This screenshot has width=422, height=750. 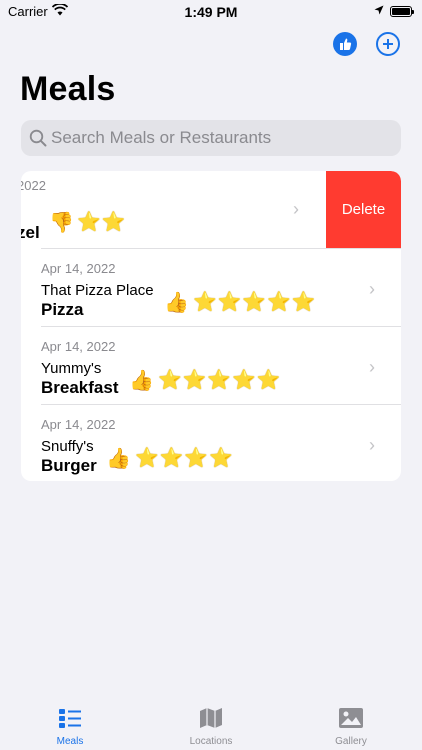 I want to click on tab-label: Meals, so click(x=70, y=741).